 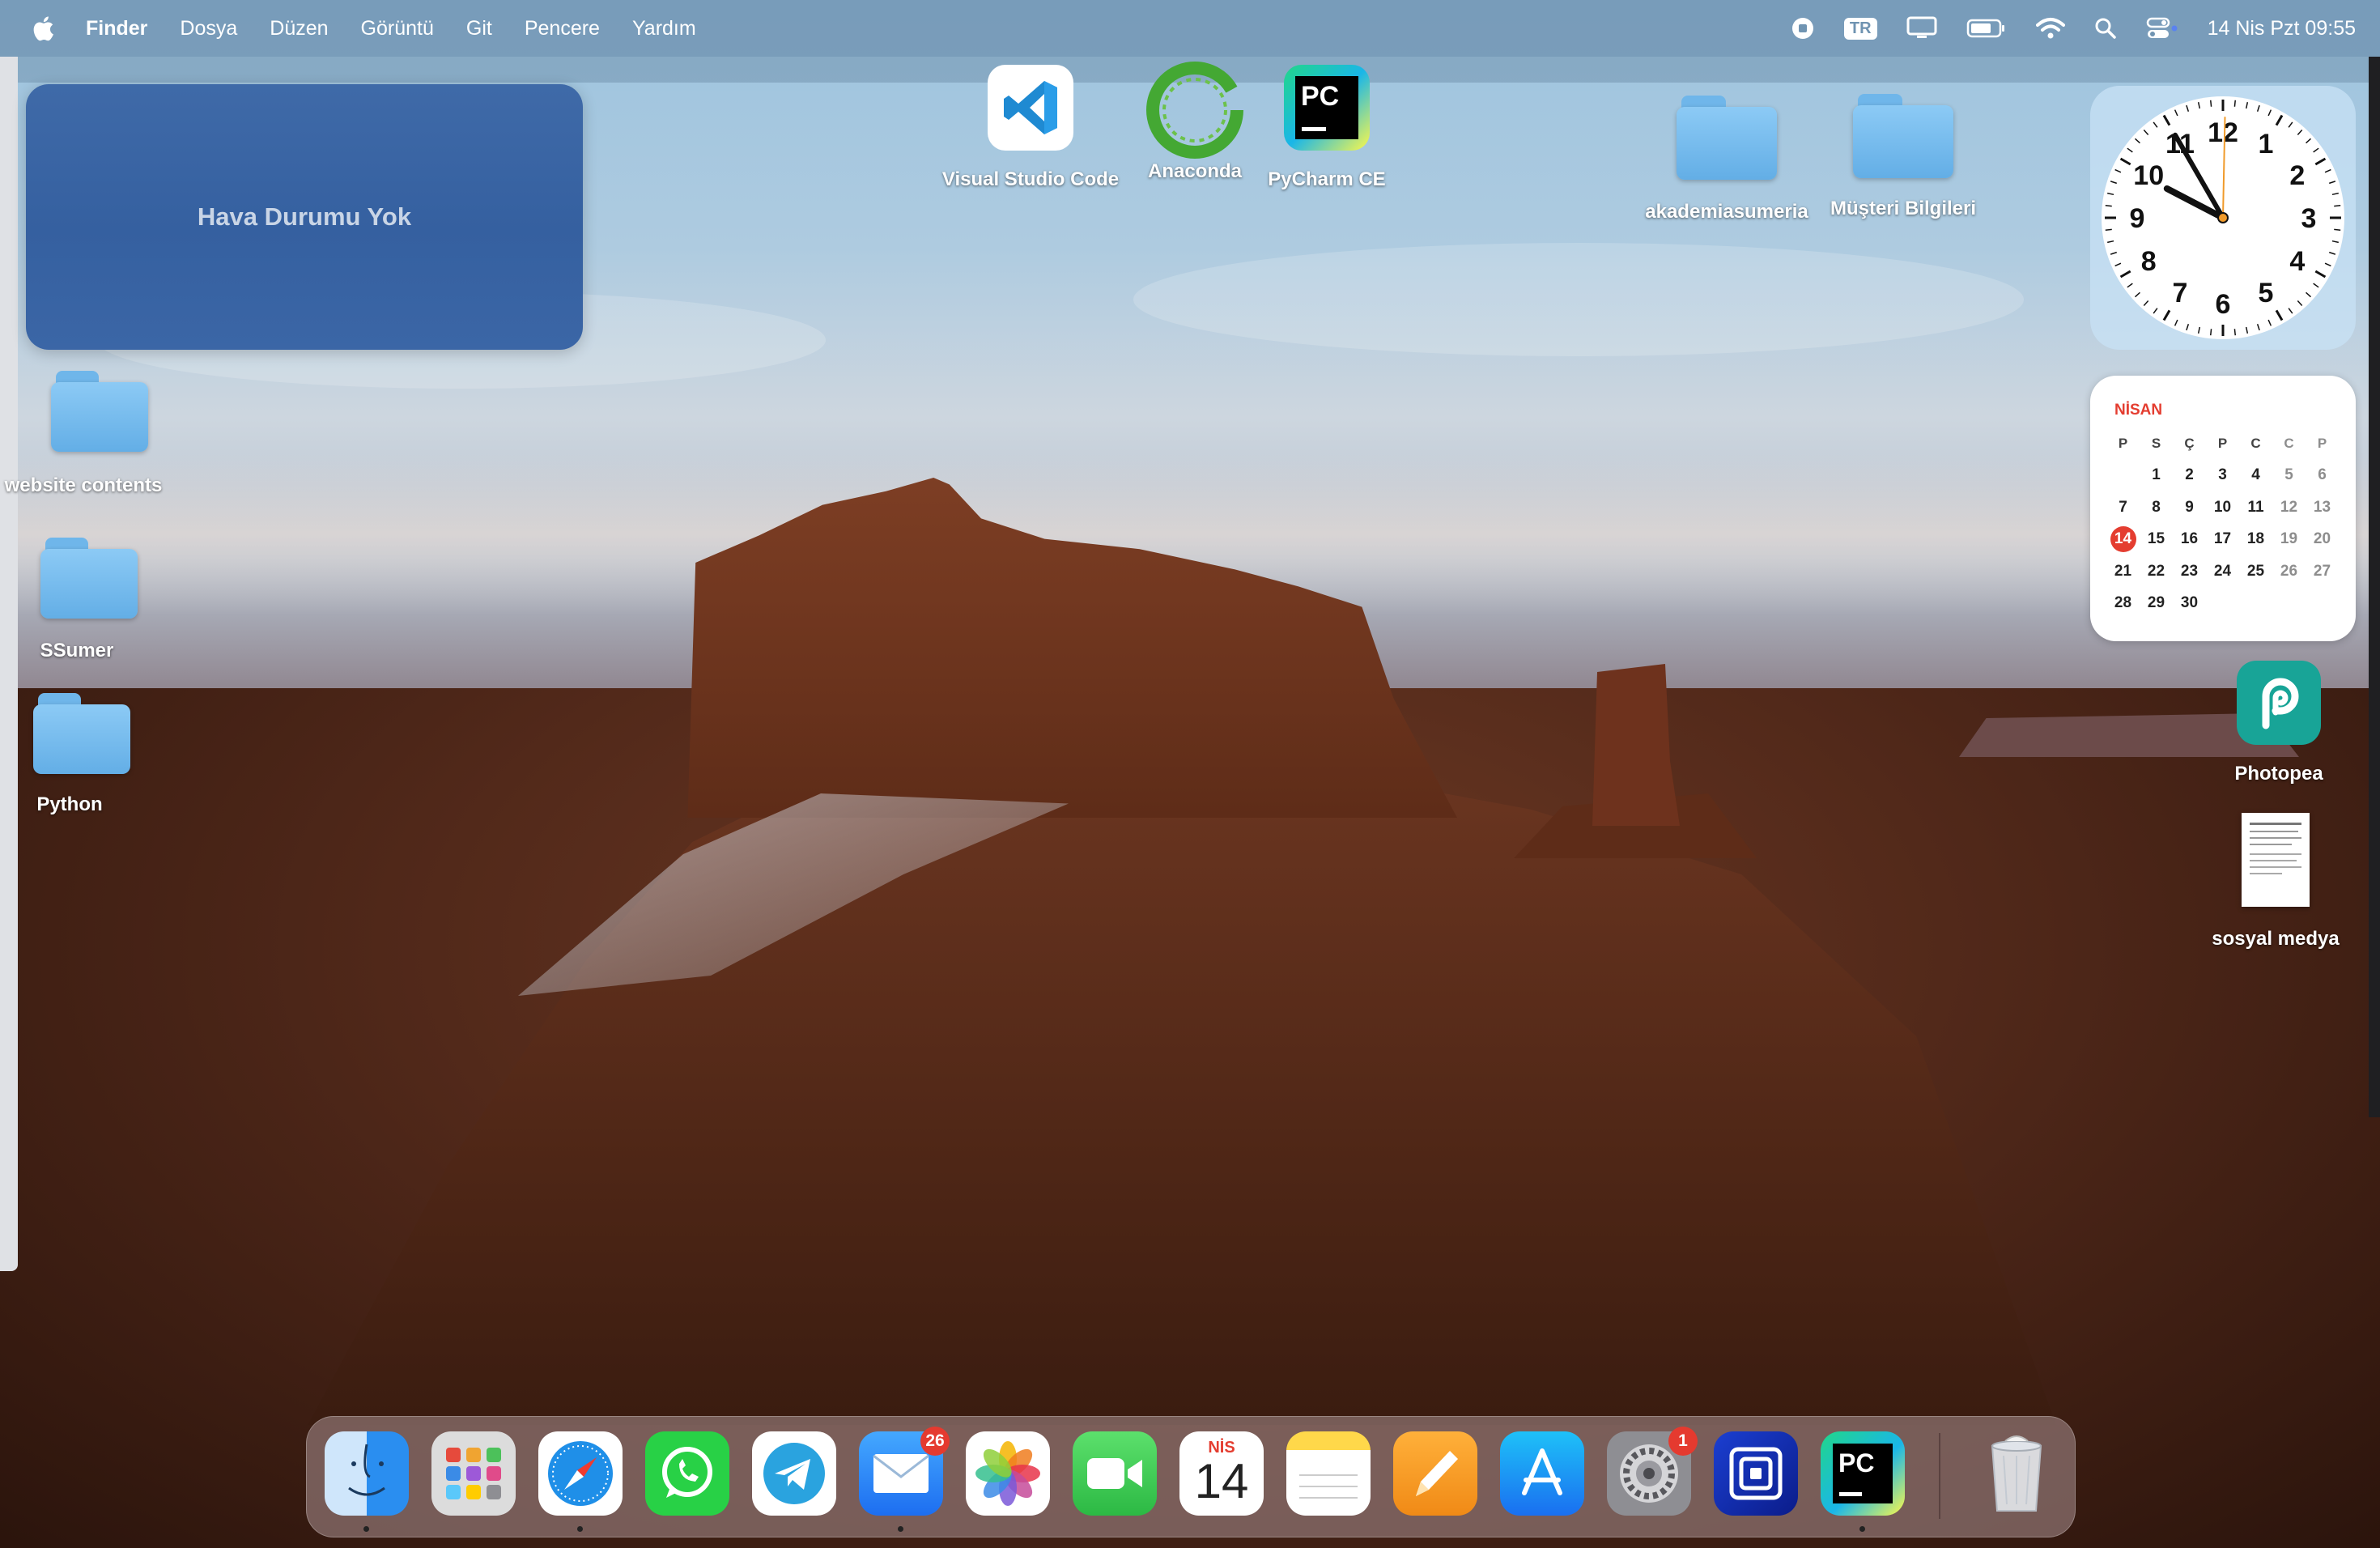 What do you see at coordinates (1221, 1481) in the screenshot?
I see `dock-calendar-day: 14` at bounding box center [1221, 1481].